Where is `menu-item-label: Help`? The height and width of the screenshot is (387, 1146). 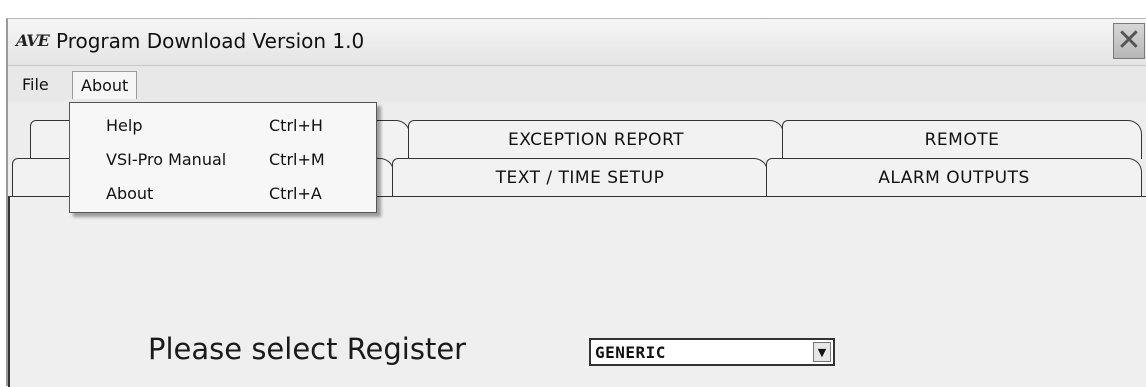
menu-item-label: Help is located at coordinates (124, 125).